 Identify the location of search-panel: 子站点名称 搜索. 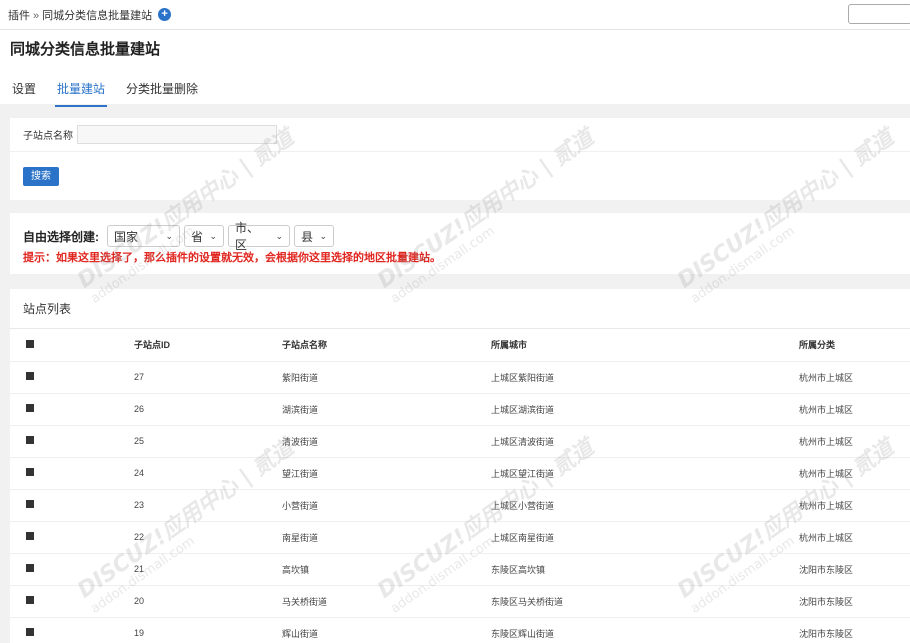
(460, 159).